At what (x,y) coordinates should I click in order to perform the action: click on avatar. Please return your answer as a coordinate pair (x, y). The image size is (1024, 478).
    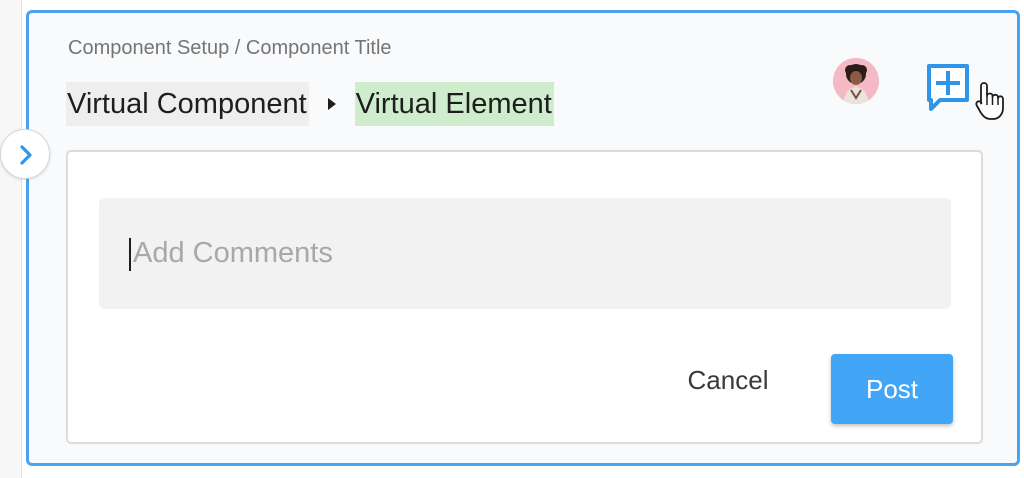
    Looking at the image, I should click on (856, 81).